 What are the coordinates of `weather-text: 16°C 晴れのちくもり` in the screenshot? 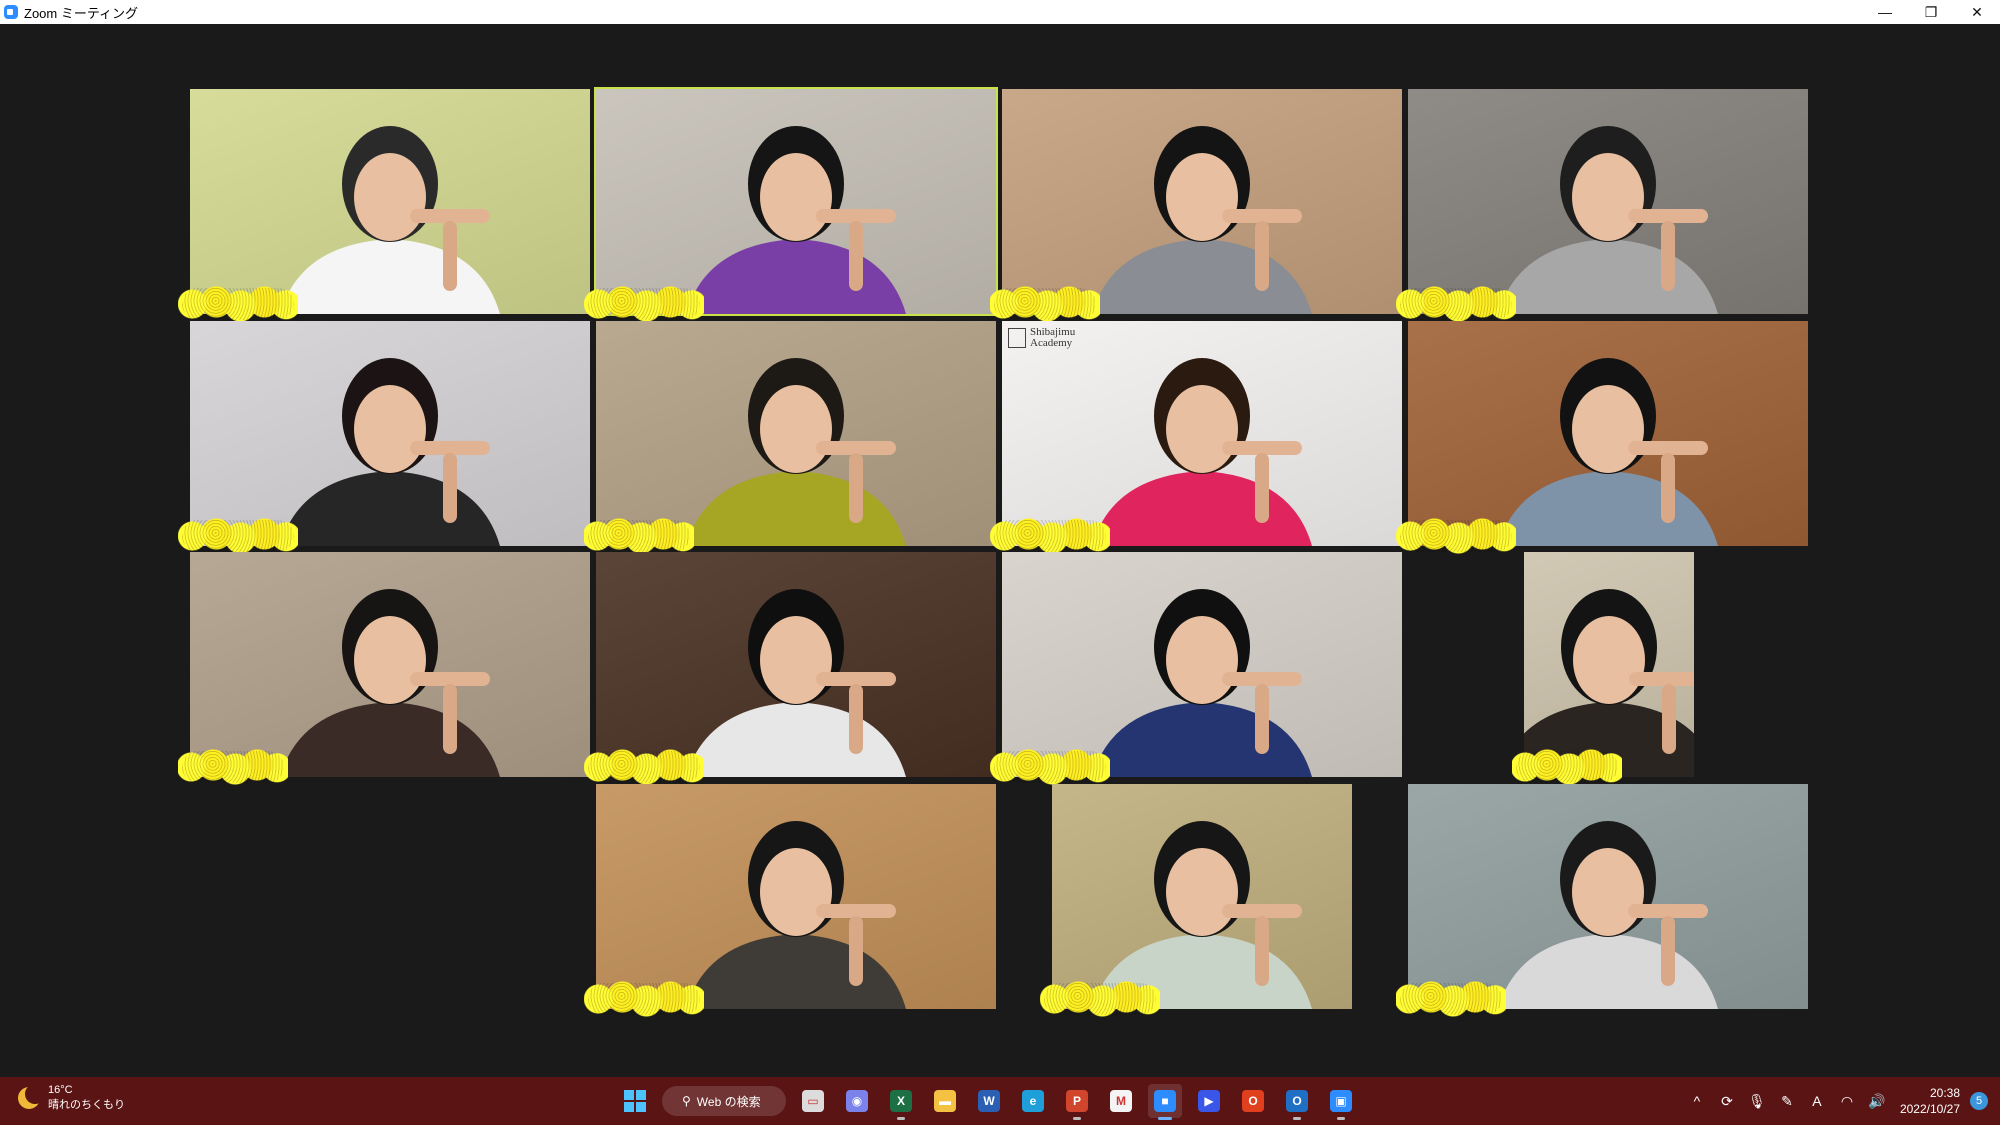 It's located at (86, 1098).